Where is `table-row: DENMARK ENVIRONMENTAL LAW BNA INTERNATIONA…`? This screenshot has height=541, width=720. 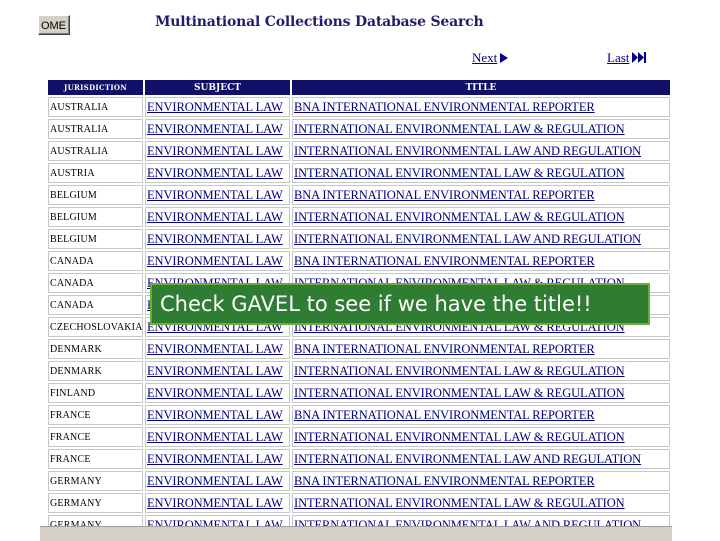 table-row: DENMARK ENVIRONMENTAL LAW BNA INTERNATIONA… is located at coordinates (359, 349).